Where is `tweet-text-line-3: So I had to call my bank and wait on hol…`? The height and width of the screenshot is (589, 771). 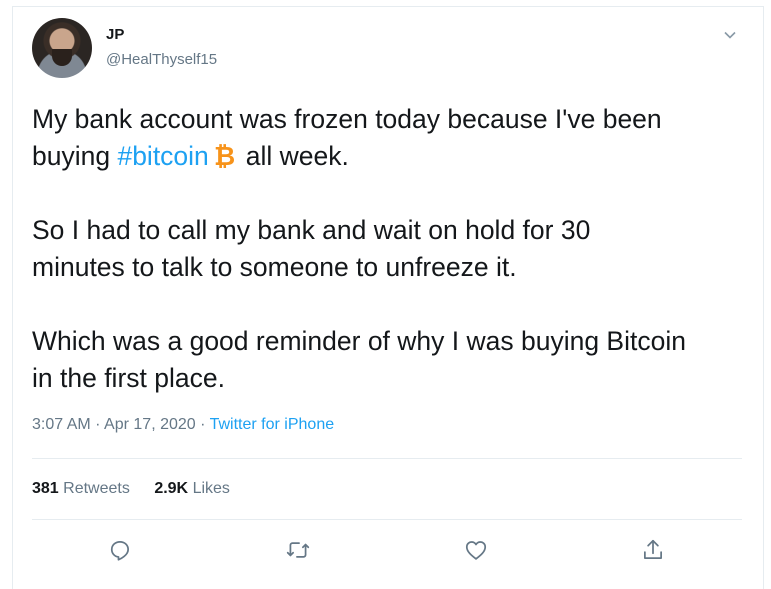 tweet-text-line-3: So I had to call my bank and wait on hol… is located at coordinates (311, 230).